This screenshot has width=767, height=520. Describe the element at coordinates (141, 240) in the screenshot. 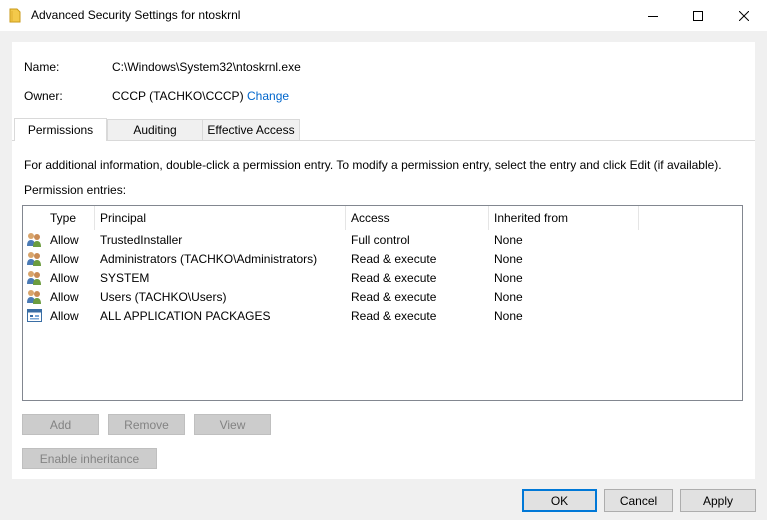

I see `entry-principal: TrustedInstaller` at that location.